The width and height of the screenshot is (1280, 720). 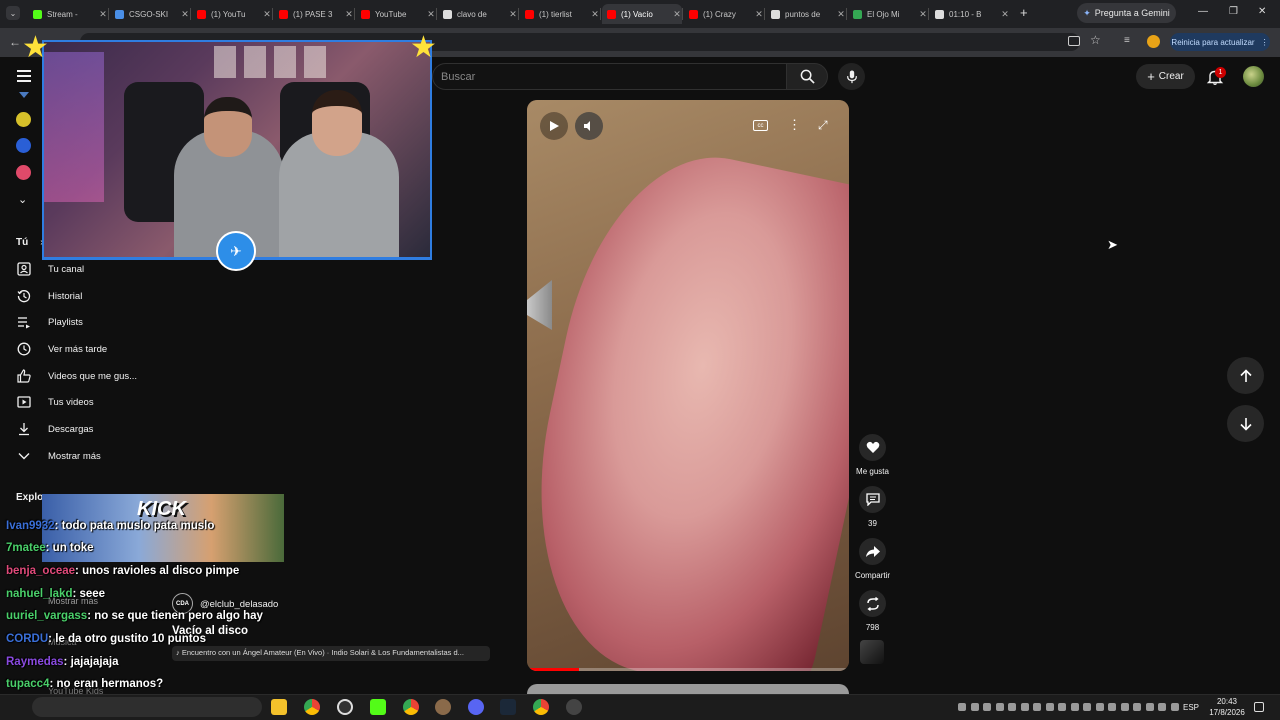 I want to click on sidebar-item-mostrar-más: Mostrar más, so click(x=57, y=456).